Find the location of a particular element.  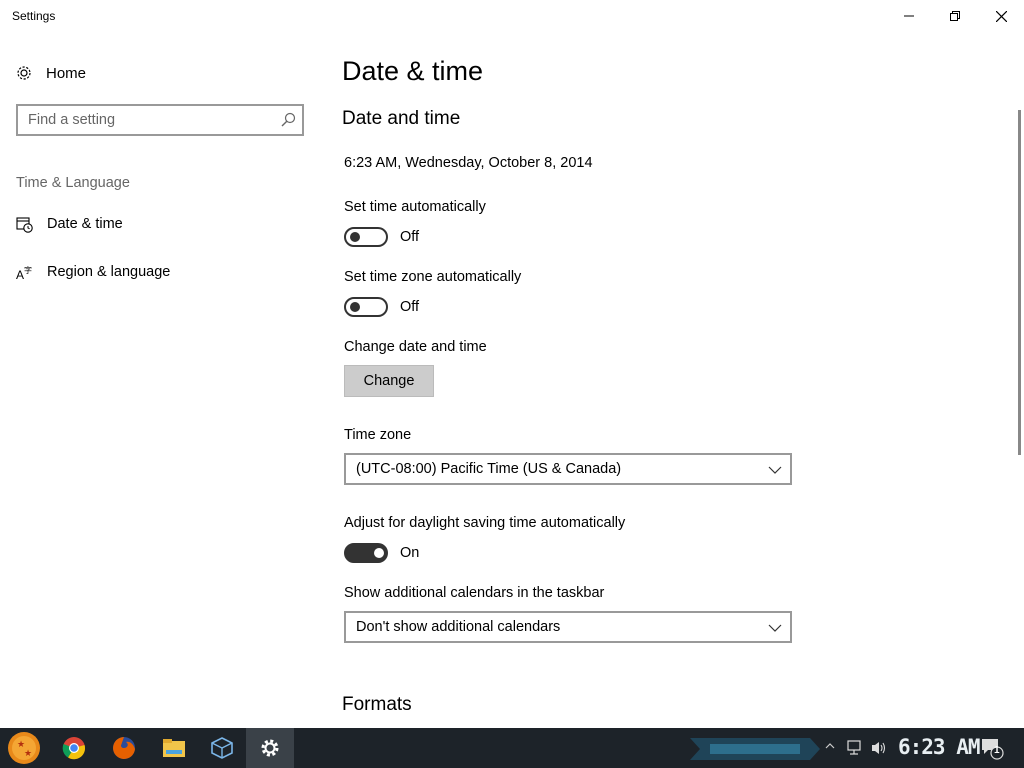

formats-section-title: Formats is located at coordinates (377, 704).